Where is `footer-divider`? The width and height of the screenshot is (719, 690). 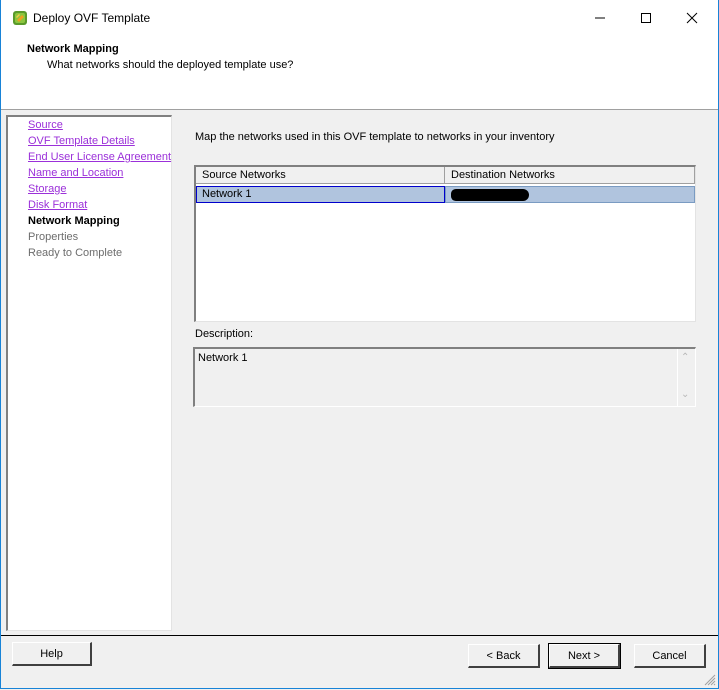
footer-divider is located at coordinates (359, 635).